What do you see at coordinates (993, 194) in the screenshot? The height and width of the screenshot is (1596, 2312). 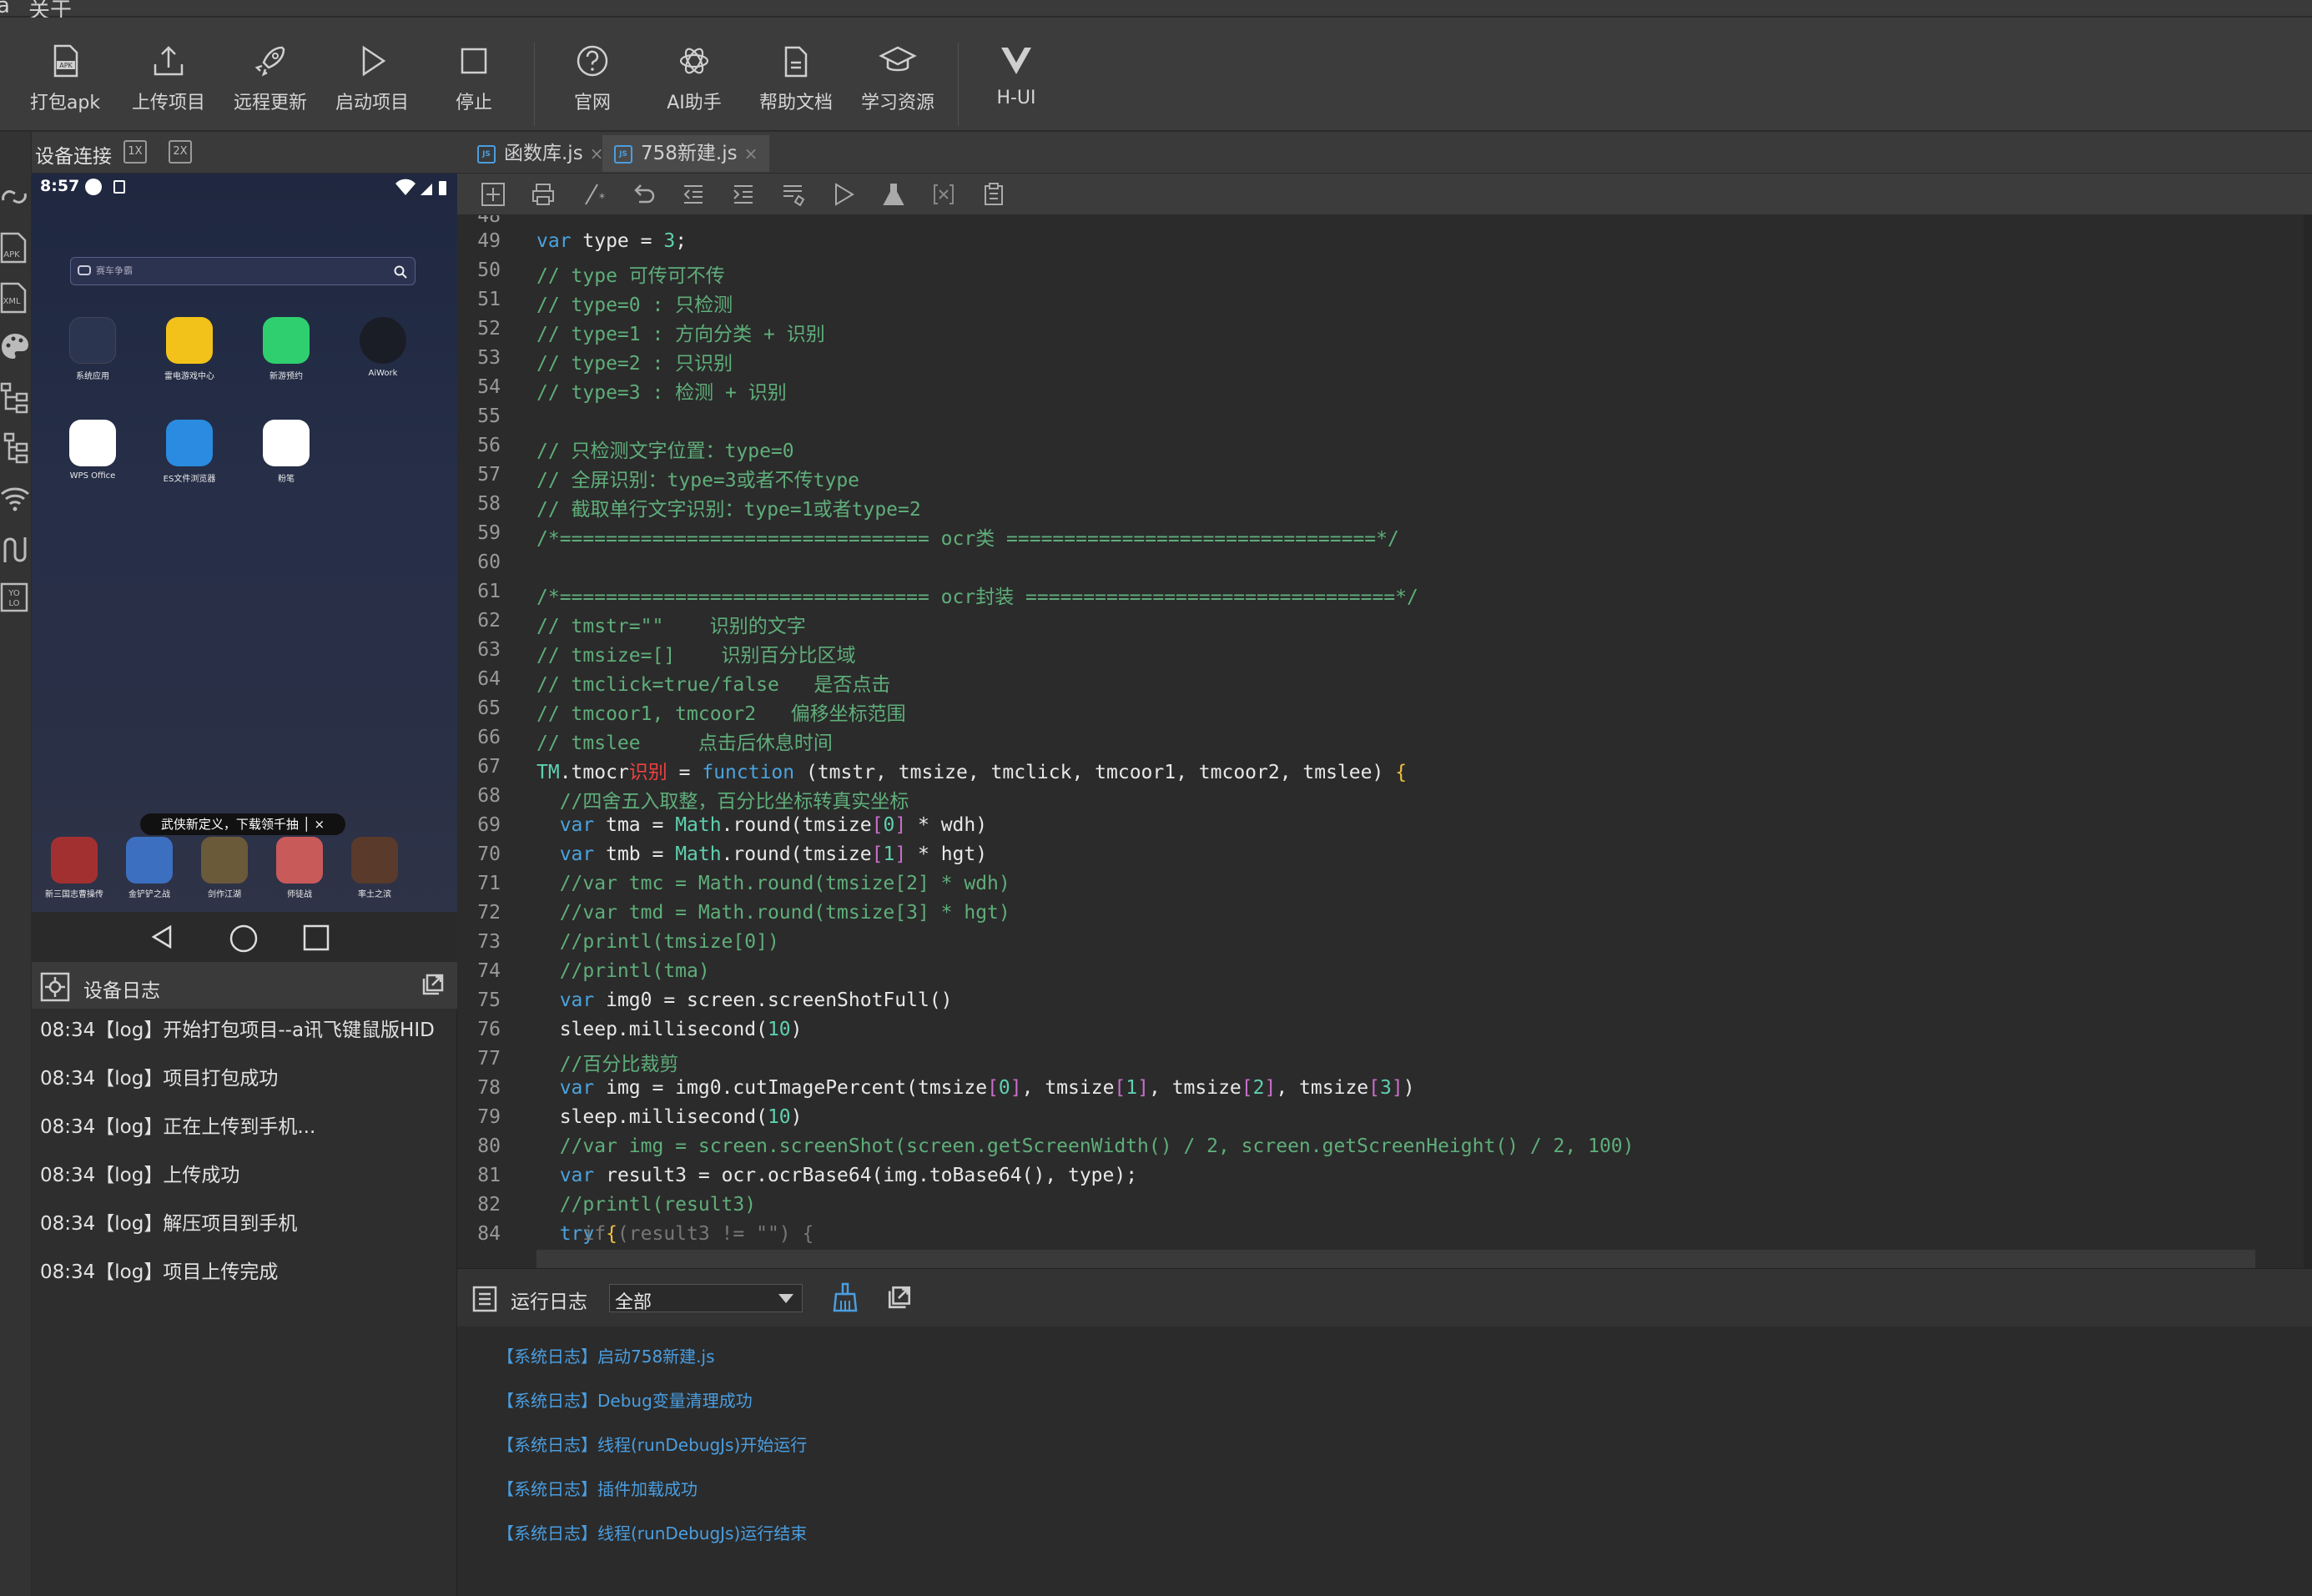 I see `clipboard-delete-icon` at bounding box center [993, 194].